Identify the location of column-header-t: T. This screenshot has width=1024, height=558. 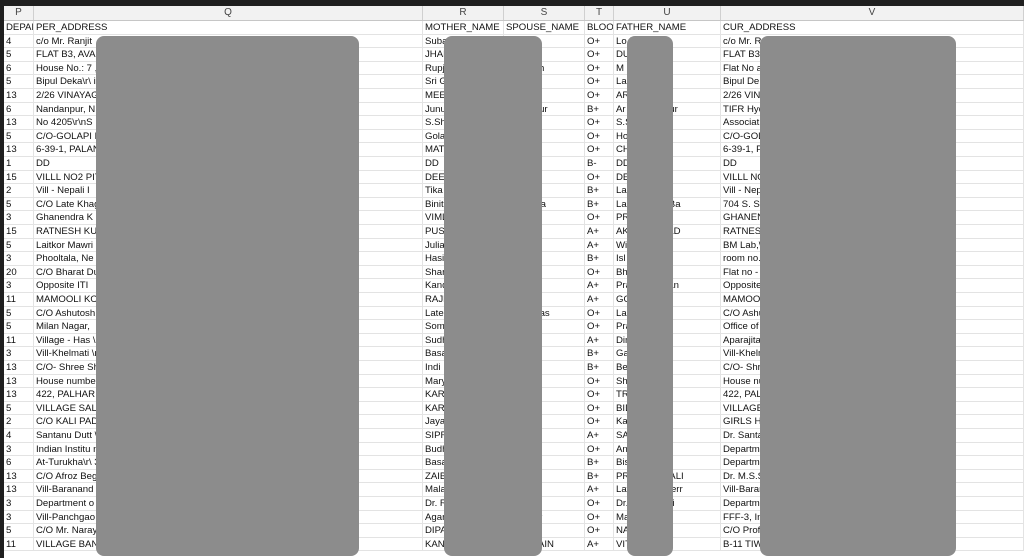
(599, 13).